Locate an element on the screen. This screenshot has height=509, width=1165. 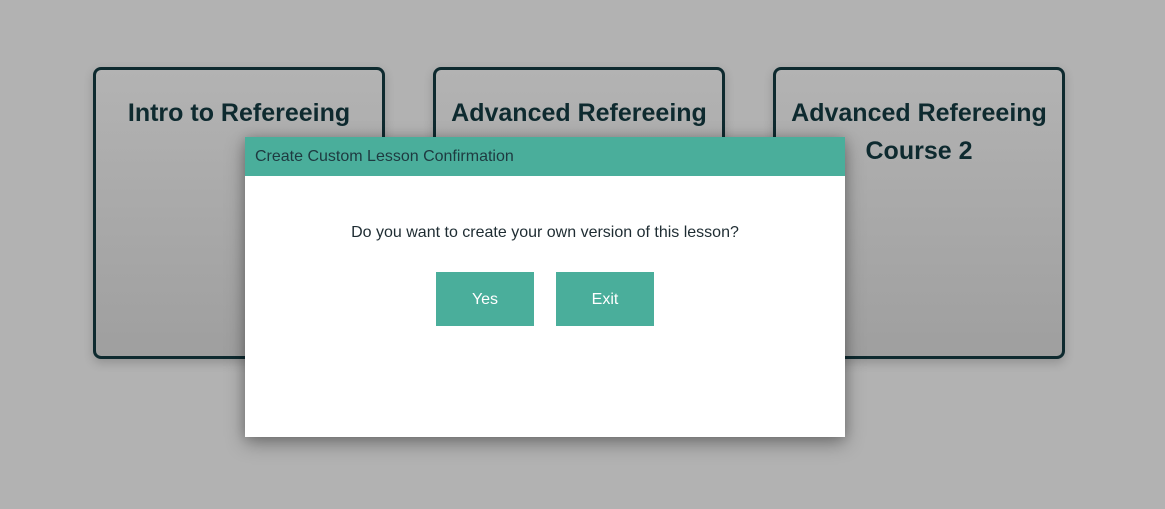
dialog-actions: Yes Exit is located at coordinates (545, 299).